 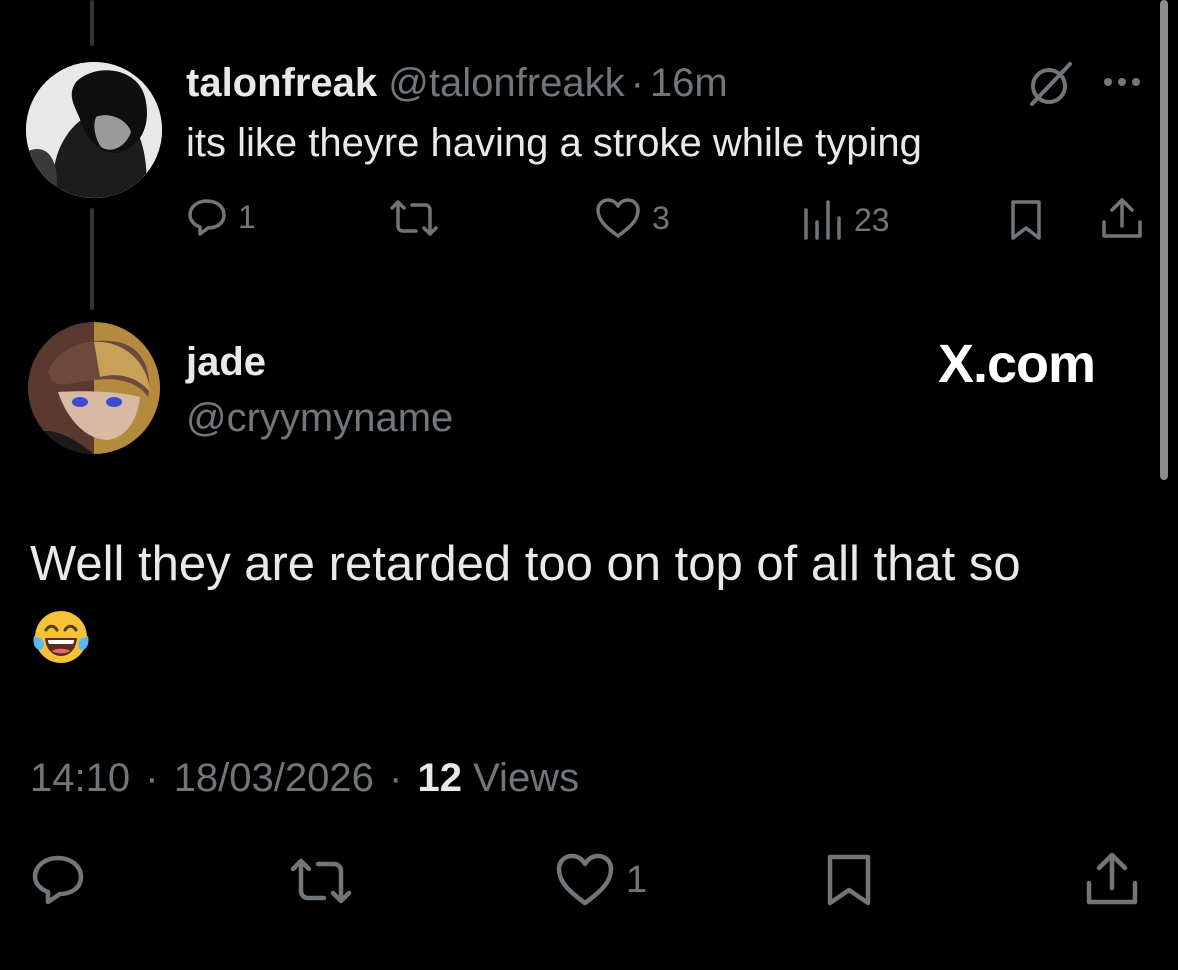 I want to click on reply-share-button, so click(x=1122, y=219).